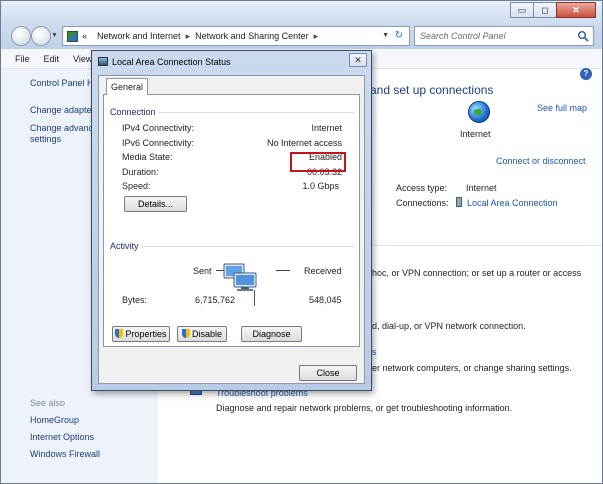  I want to click on tab-general: General, so click(127, 86).